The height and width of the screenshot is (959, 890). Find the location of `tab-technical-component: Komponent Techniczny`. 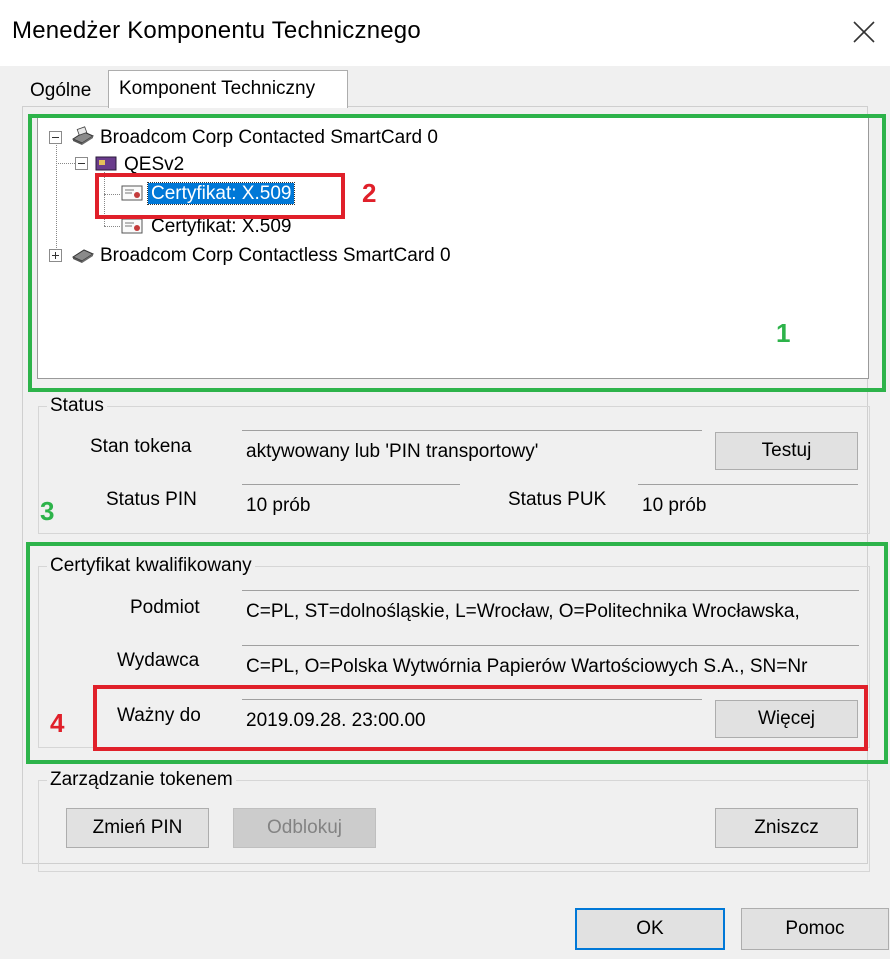

tab-technical-component: Komponent Techniczny is located at coordinates (228, 89).